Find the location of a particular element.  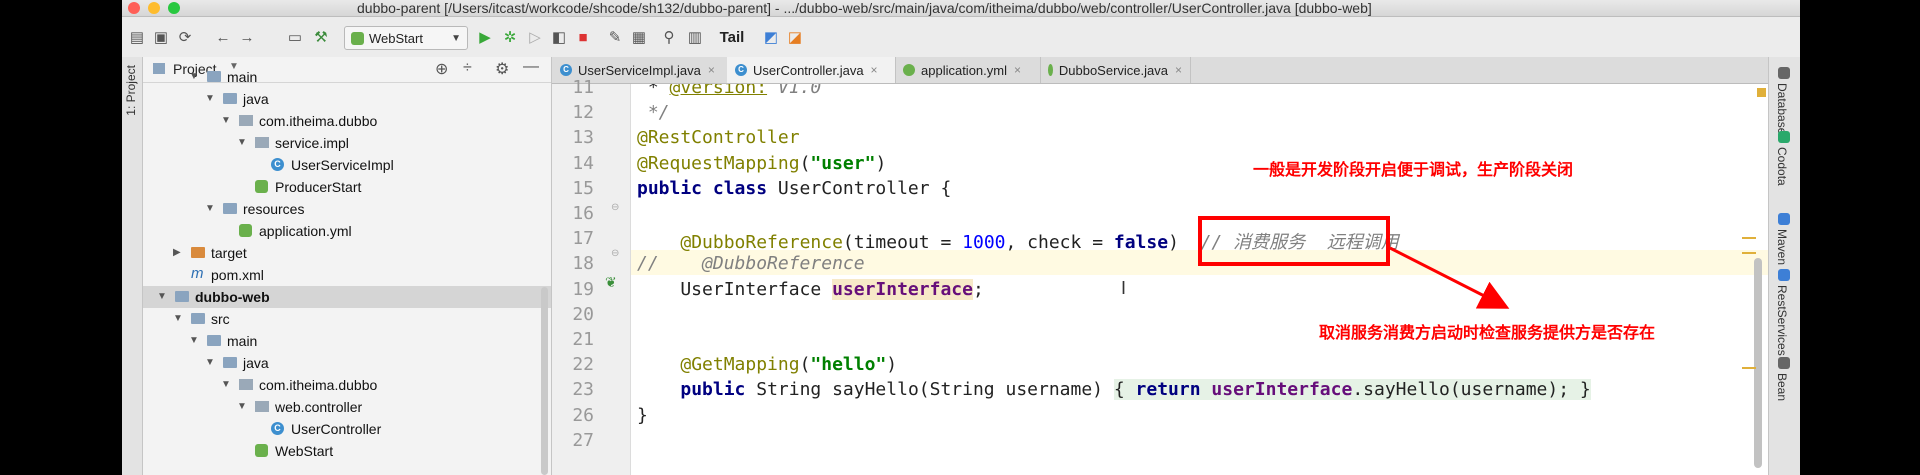

editor-scrollbar is located at coordinates (1758, 363).